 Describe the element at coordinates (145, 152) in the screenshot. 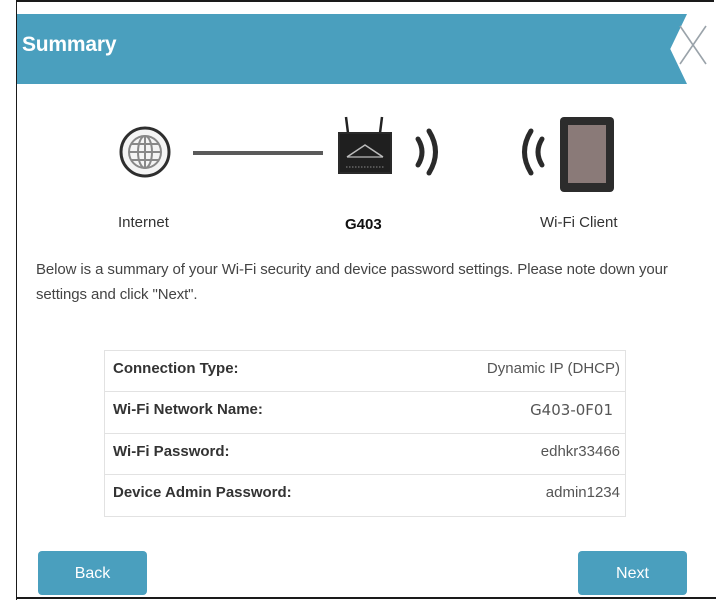

I see `globe-icon` at that location.